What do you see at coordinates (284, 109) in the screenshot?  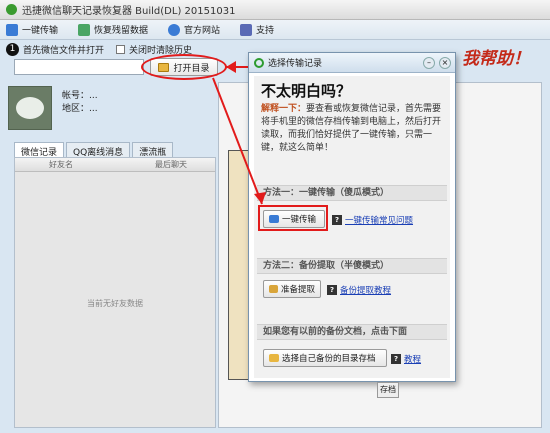 I see `explanation-lead: 解释一下：` at bounding box center [284, 109].